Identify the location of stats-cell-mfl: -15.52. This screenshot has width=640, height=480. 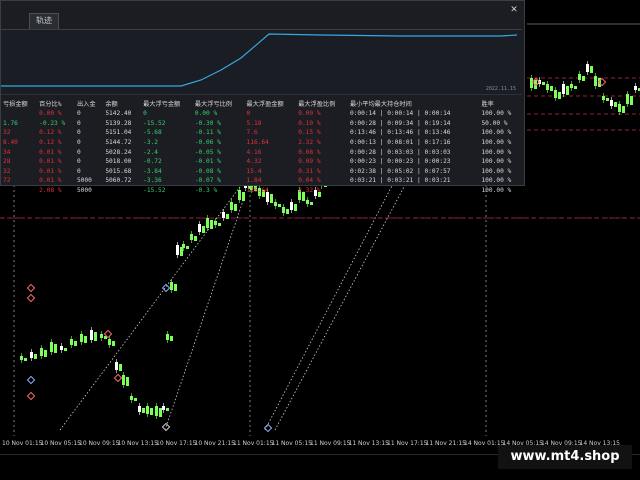
(154, 123).